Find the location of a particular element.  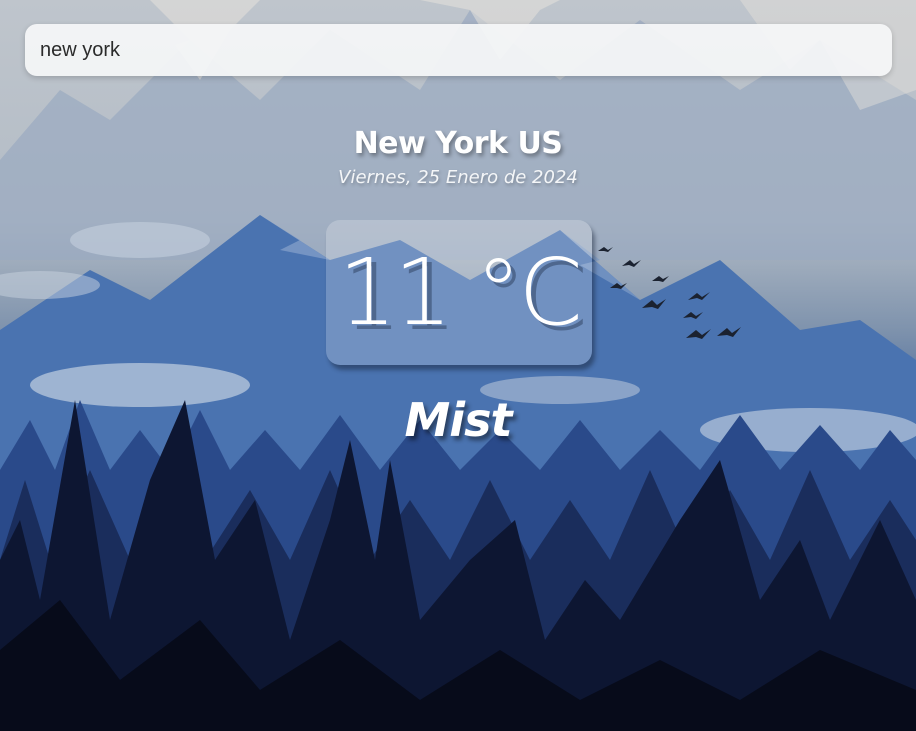

search-bar is located at coordinates (458, 50).